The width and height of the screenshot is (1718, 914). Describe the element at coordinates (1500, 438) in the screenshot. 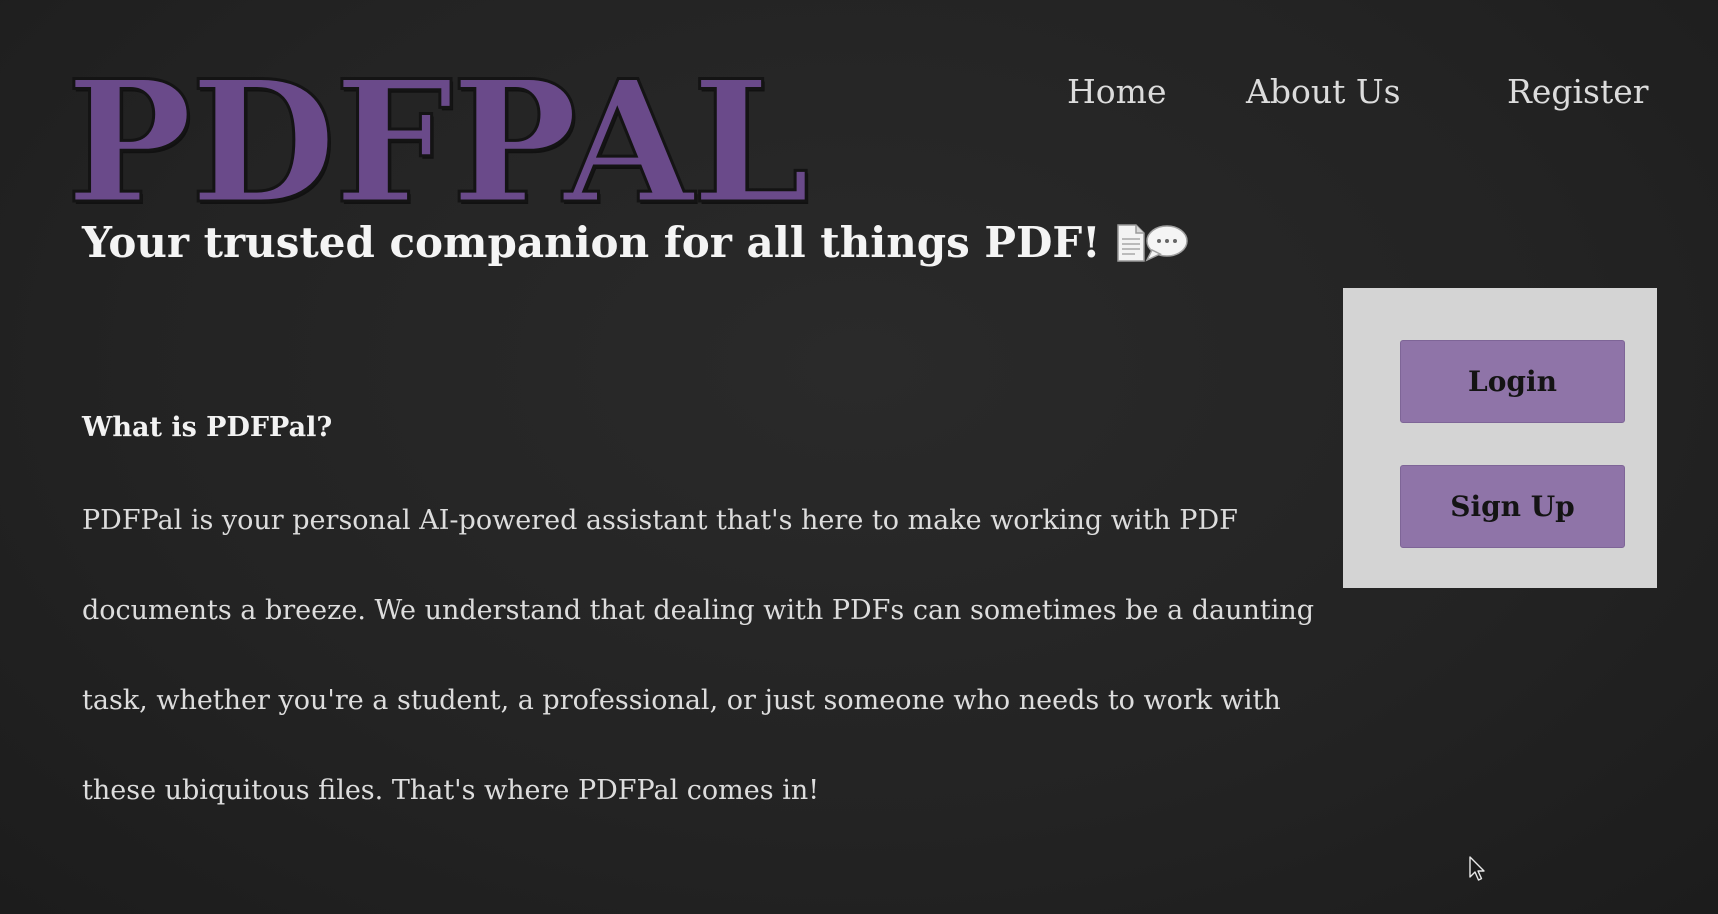

I see `auth-panel: Login Sign Up` at that location.